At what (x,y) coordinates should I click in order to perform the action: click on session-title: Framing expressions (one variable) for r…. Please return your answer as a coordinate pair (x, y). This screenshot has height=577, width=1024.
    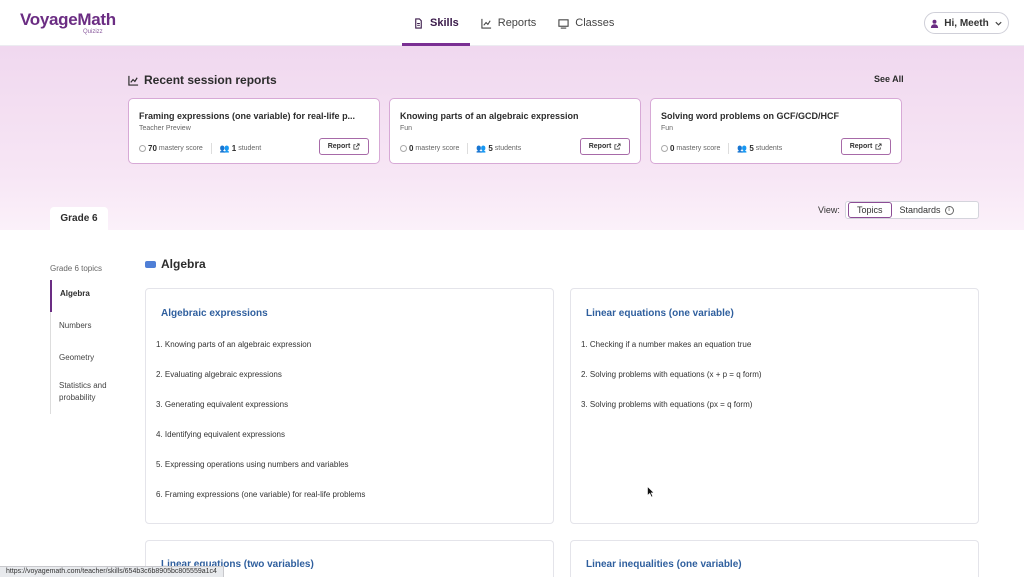
    Looking at the image, I should click on (247, 116).